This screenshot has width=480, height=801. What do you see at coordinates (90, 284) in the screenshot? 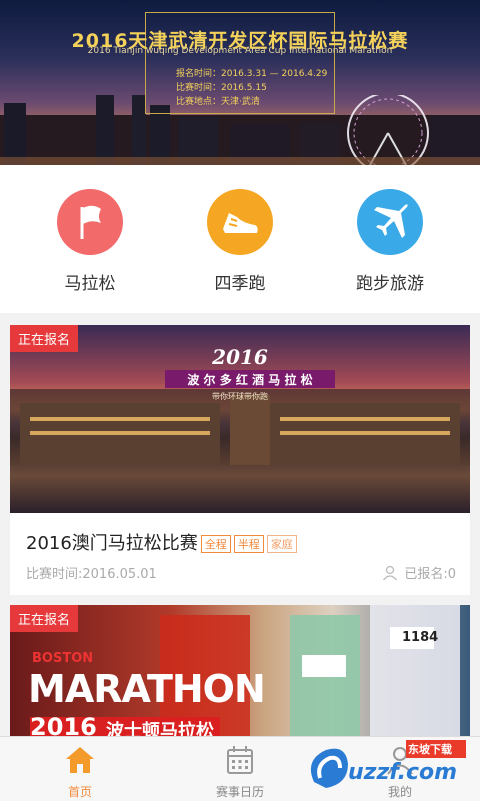
I see `category-label: 马拉松` at bounding box center [90, 284].